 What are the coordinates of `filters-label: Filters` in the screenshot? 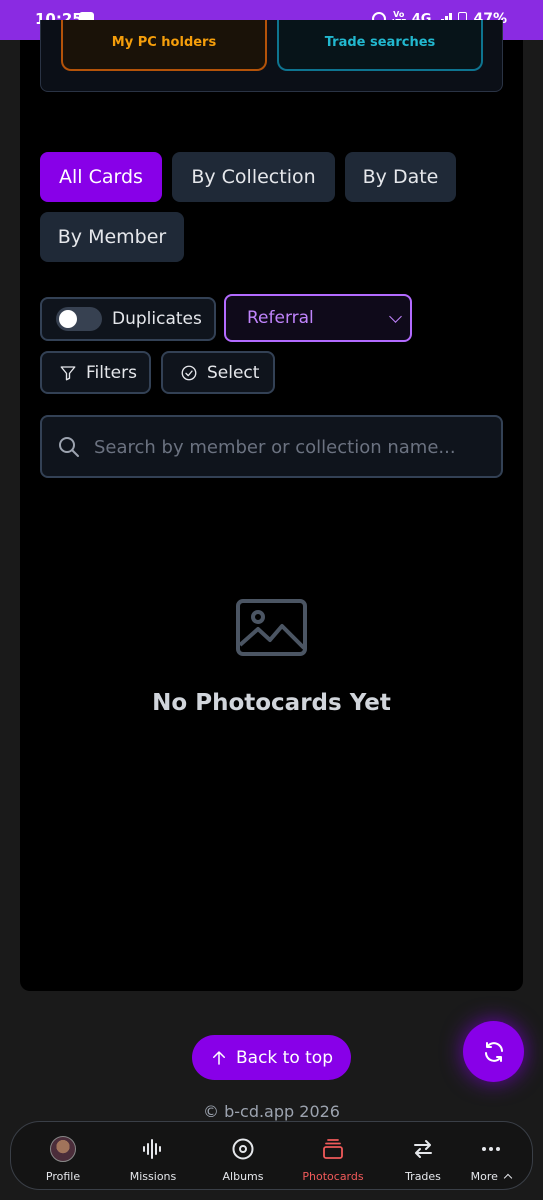 It's located at (111, 372).